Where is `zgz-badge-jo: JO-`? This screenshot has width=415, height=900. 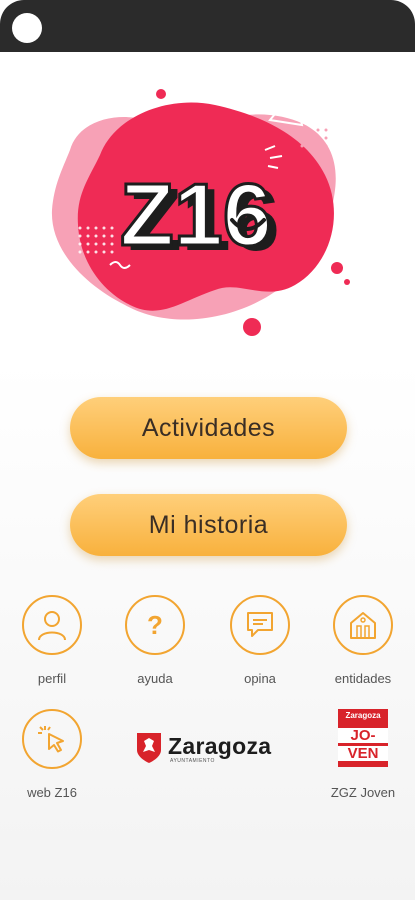
zgz-badge-jo: JO- is located at coordinates (363, 735).